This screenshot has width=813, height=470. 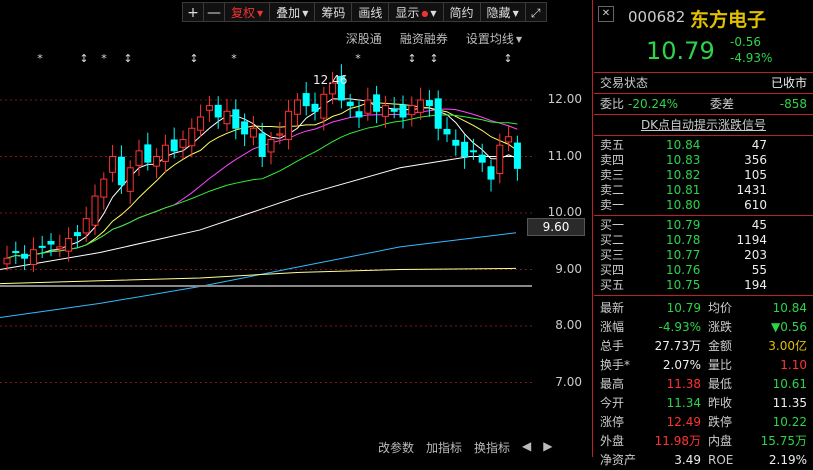 What do you see at coordinates (703, 225) in the screenshot?
I see `order-row: 买一 10.79 45` at bounding box center [703, 225].